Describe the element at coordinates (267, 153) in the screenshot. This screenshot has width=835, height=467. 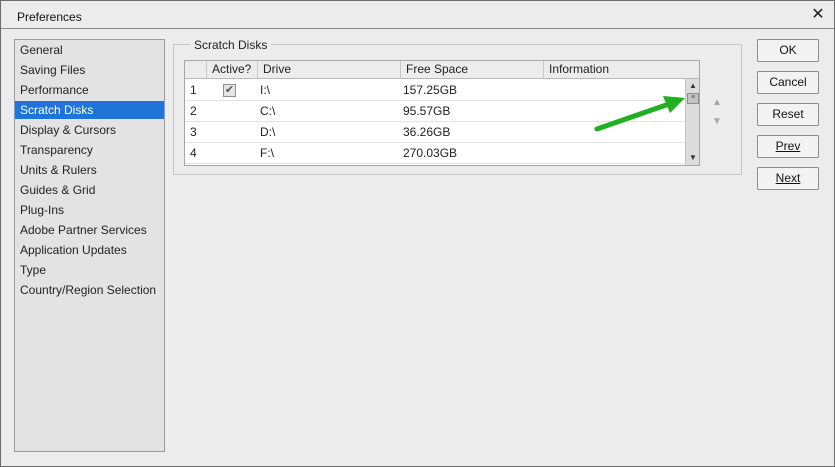
I see `drive-cell: F:\` at that location.